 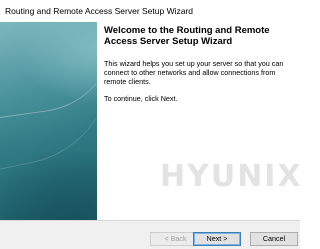 What do you see at coordinates (274, 239) in the screenshot?
I see `cancel-button: Cancel` at bounding box center [274, 239].